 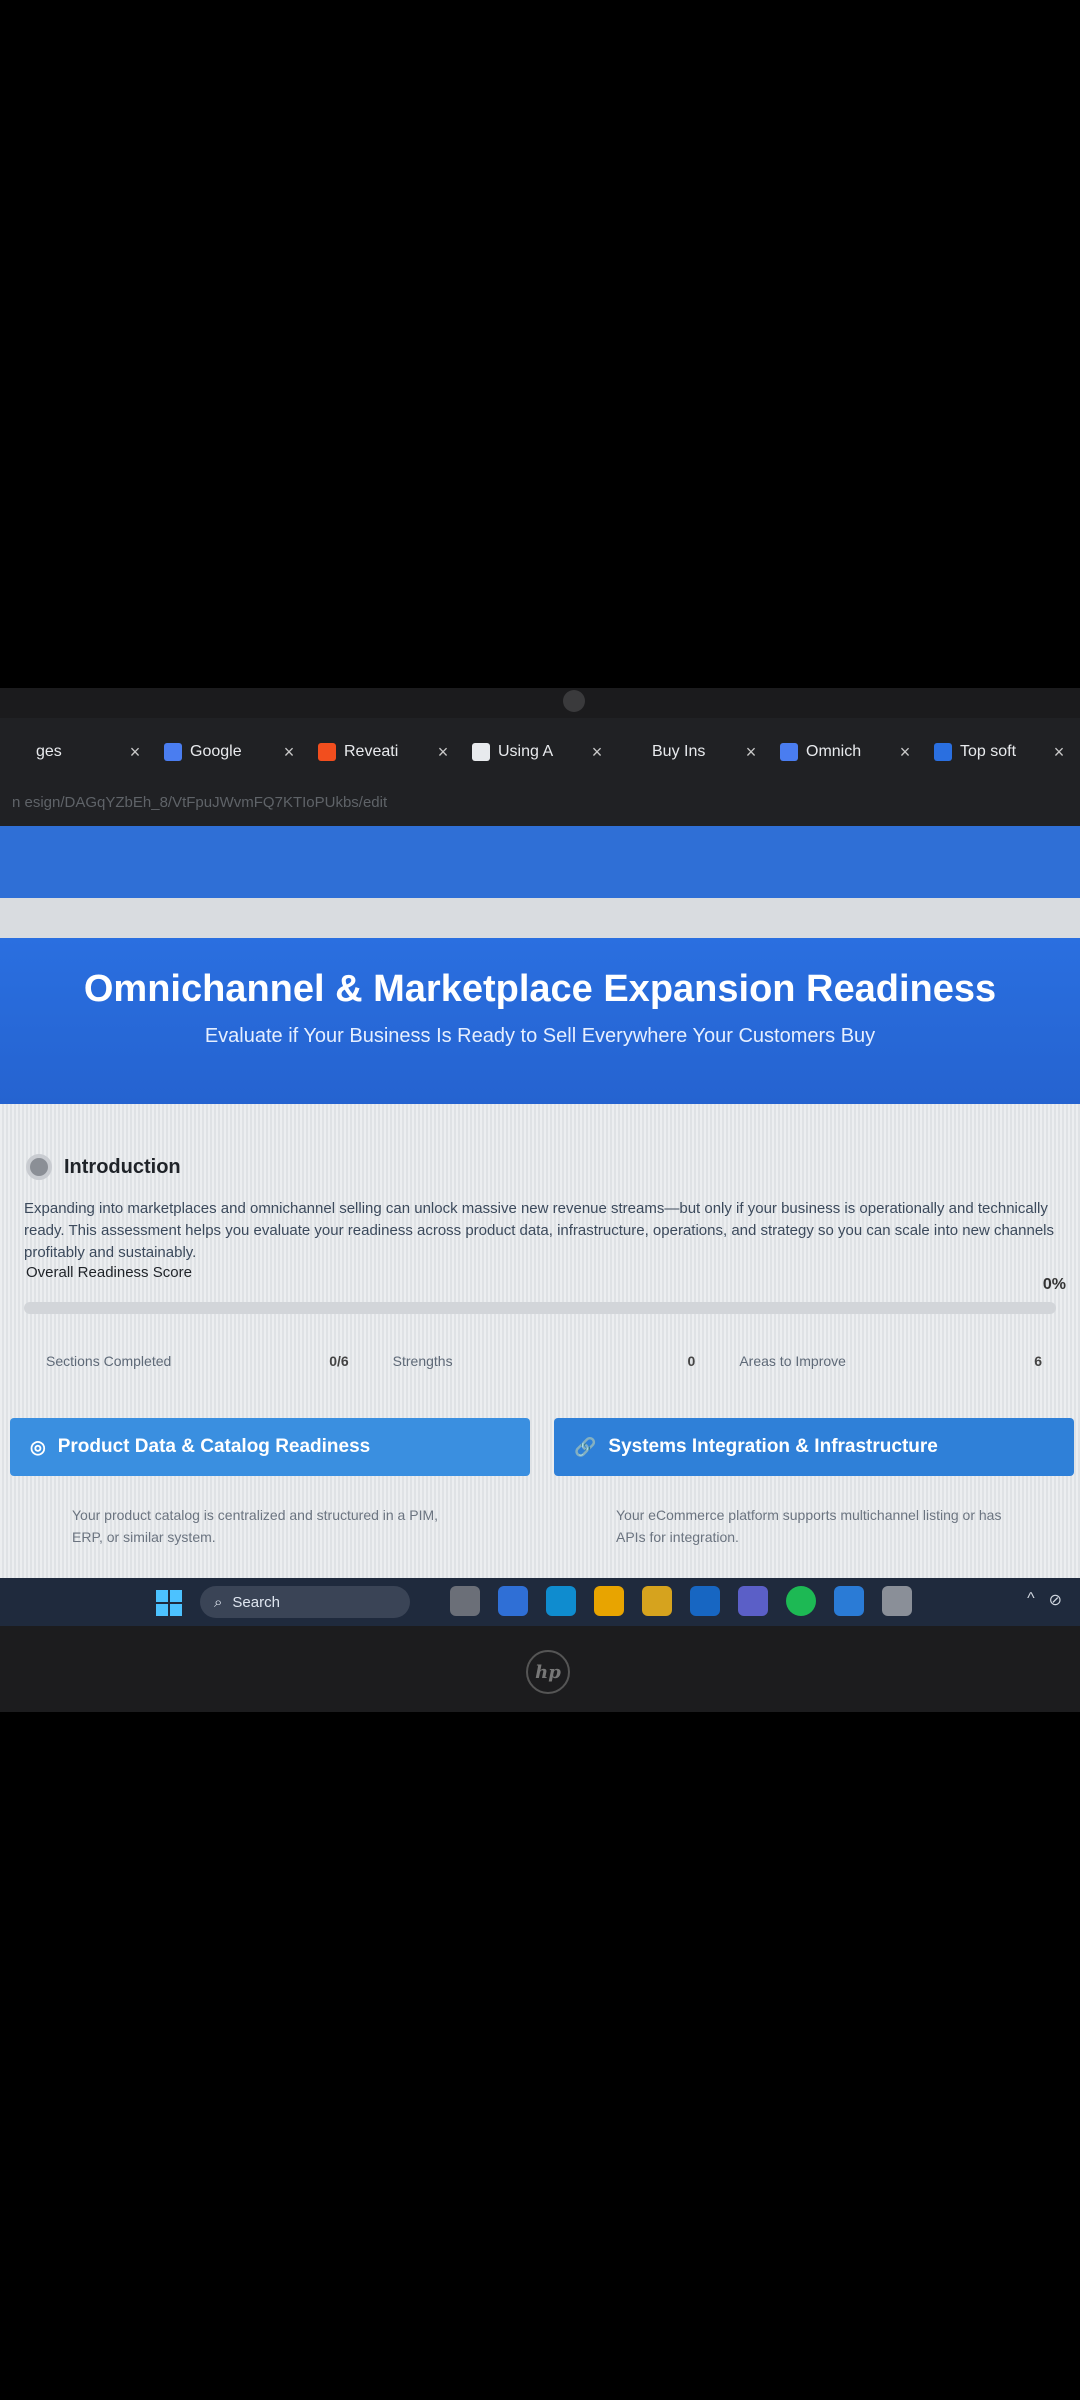 What do you see at coordinates (122, 1166) in the screenshot?
I see `intro-title: Introduction` at bounding box center [122, 1166].